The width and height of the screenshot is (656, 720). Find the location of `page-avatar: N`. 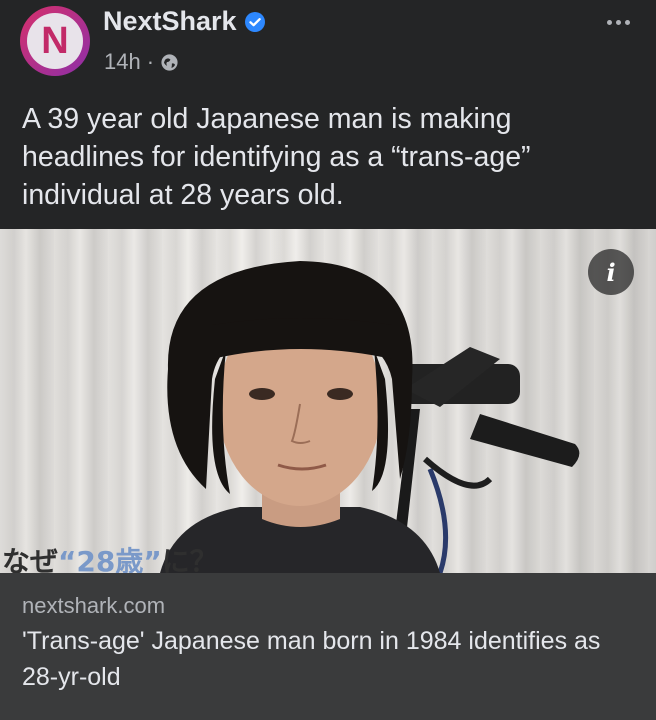

page-avatar: N is located at coordinates (55, 41).